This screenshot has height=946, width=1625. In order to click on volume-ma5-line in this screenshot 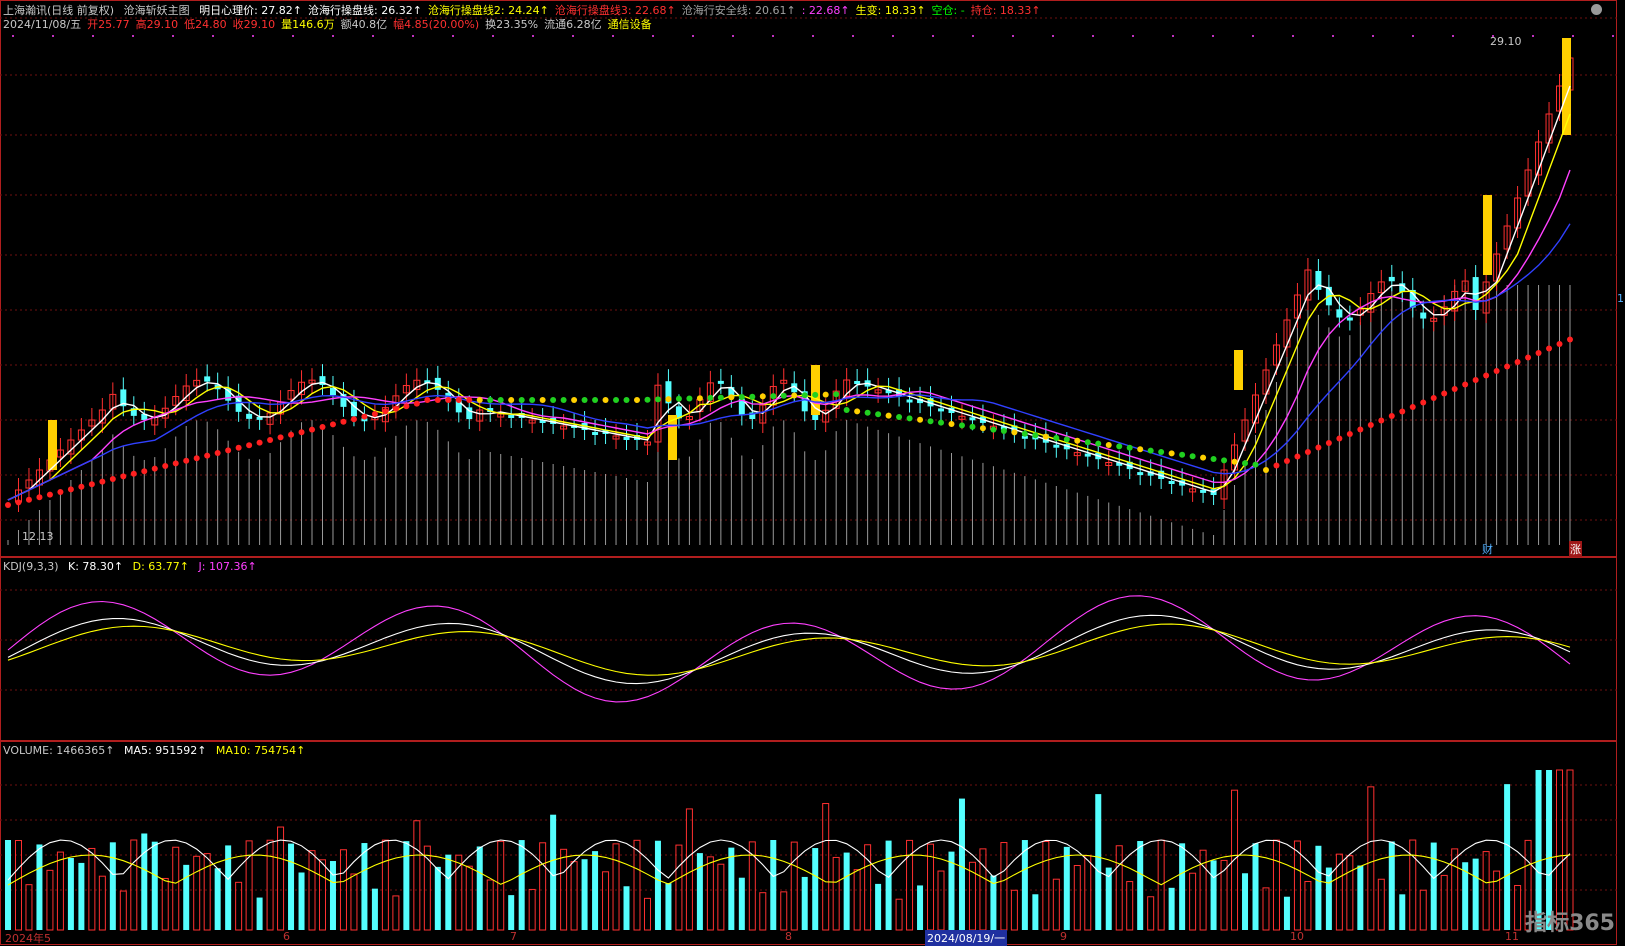, I will do `click(789, 860)`.